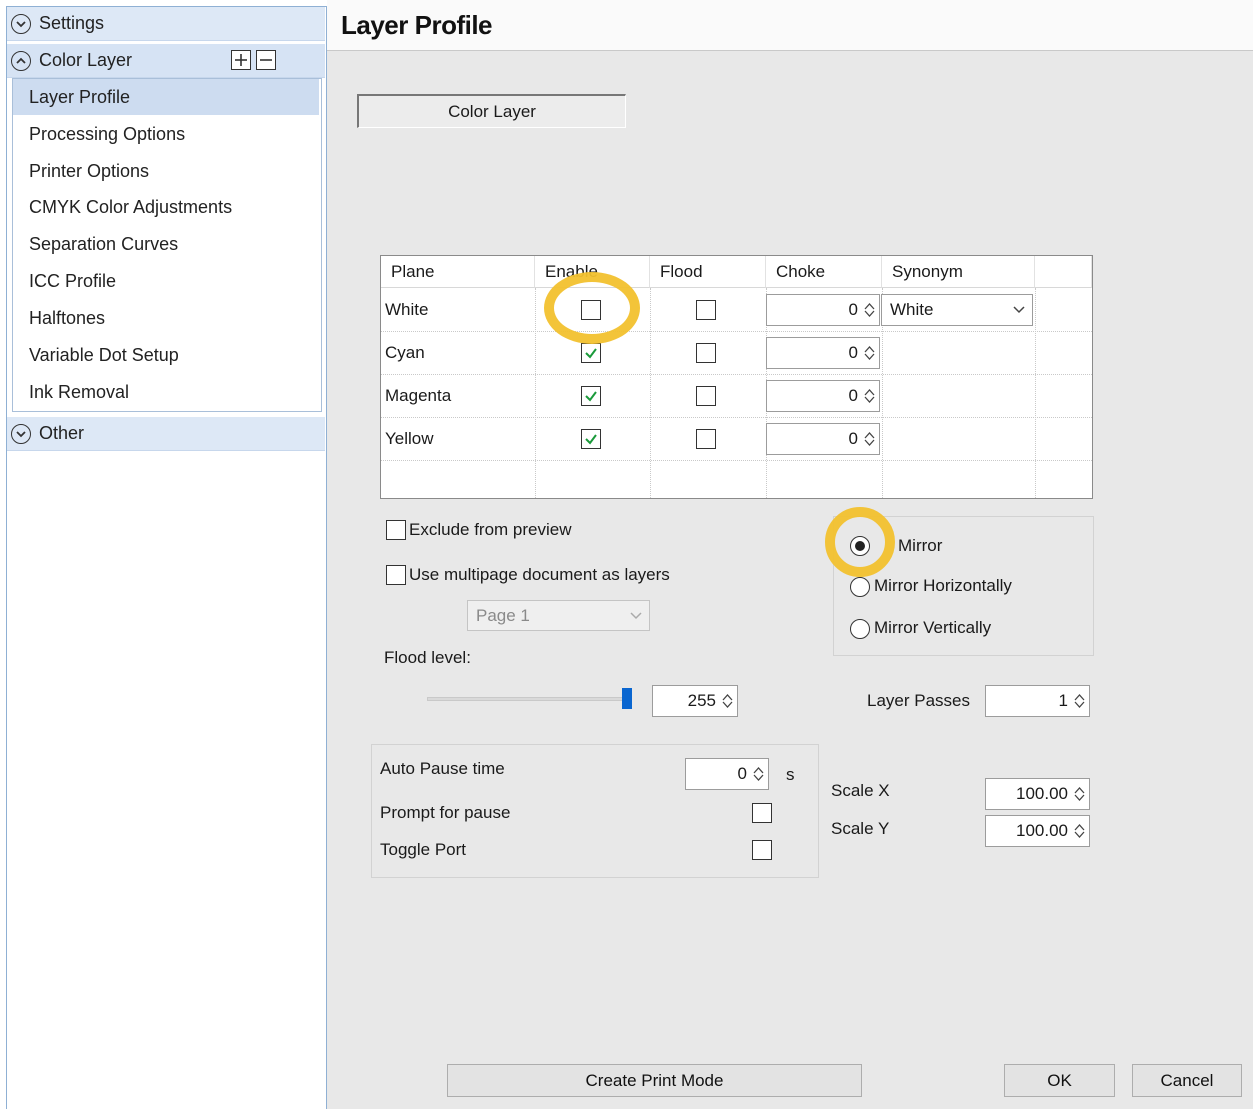 The image size is (1253, 1109). I want to click on sidebar-item-label: Printer Options, so click(89, 170).